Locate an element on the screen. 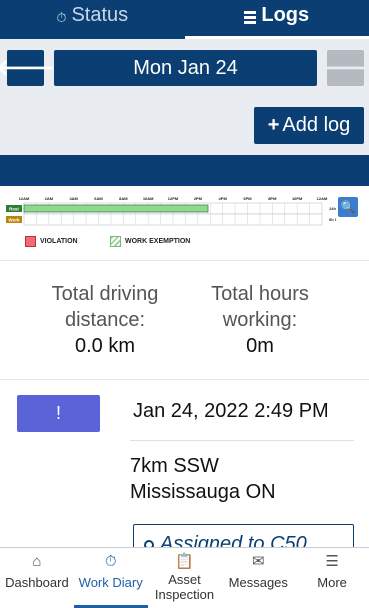 This screenshot has width=369, height=608. nav-work-diary: ⏱ Work Diary is located at coordinates (110, 578).